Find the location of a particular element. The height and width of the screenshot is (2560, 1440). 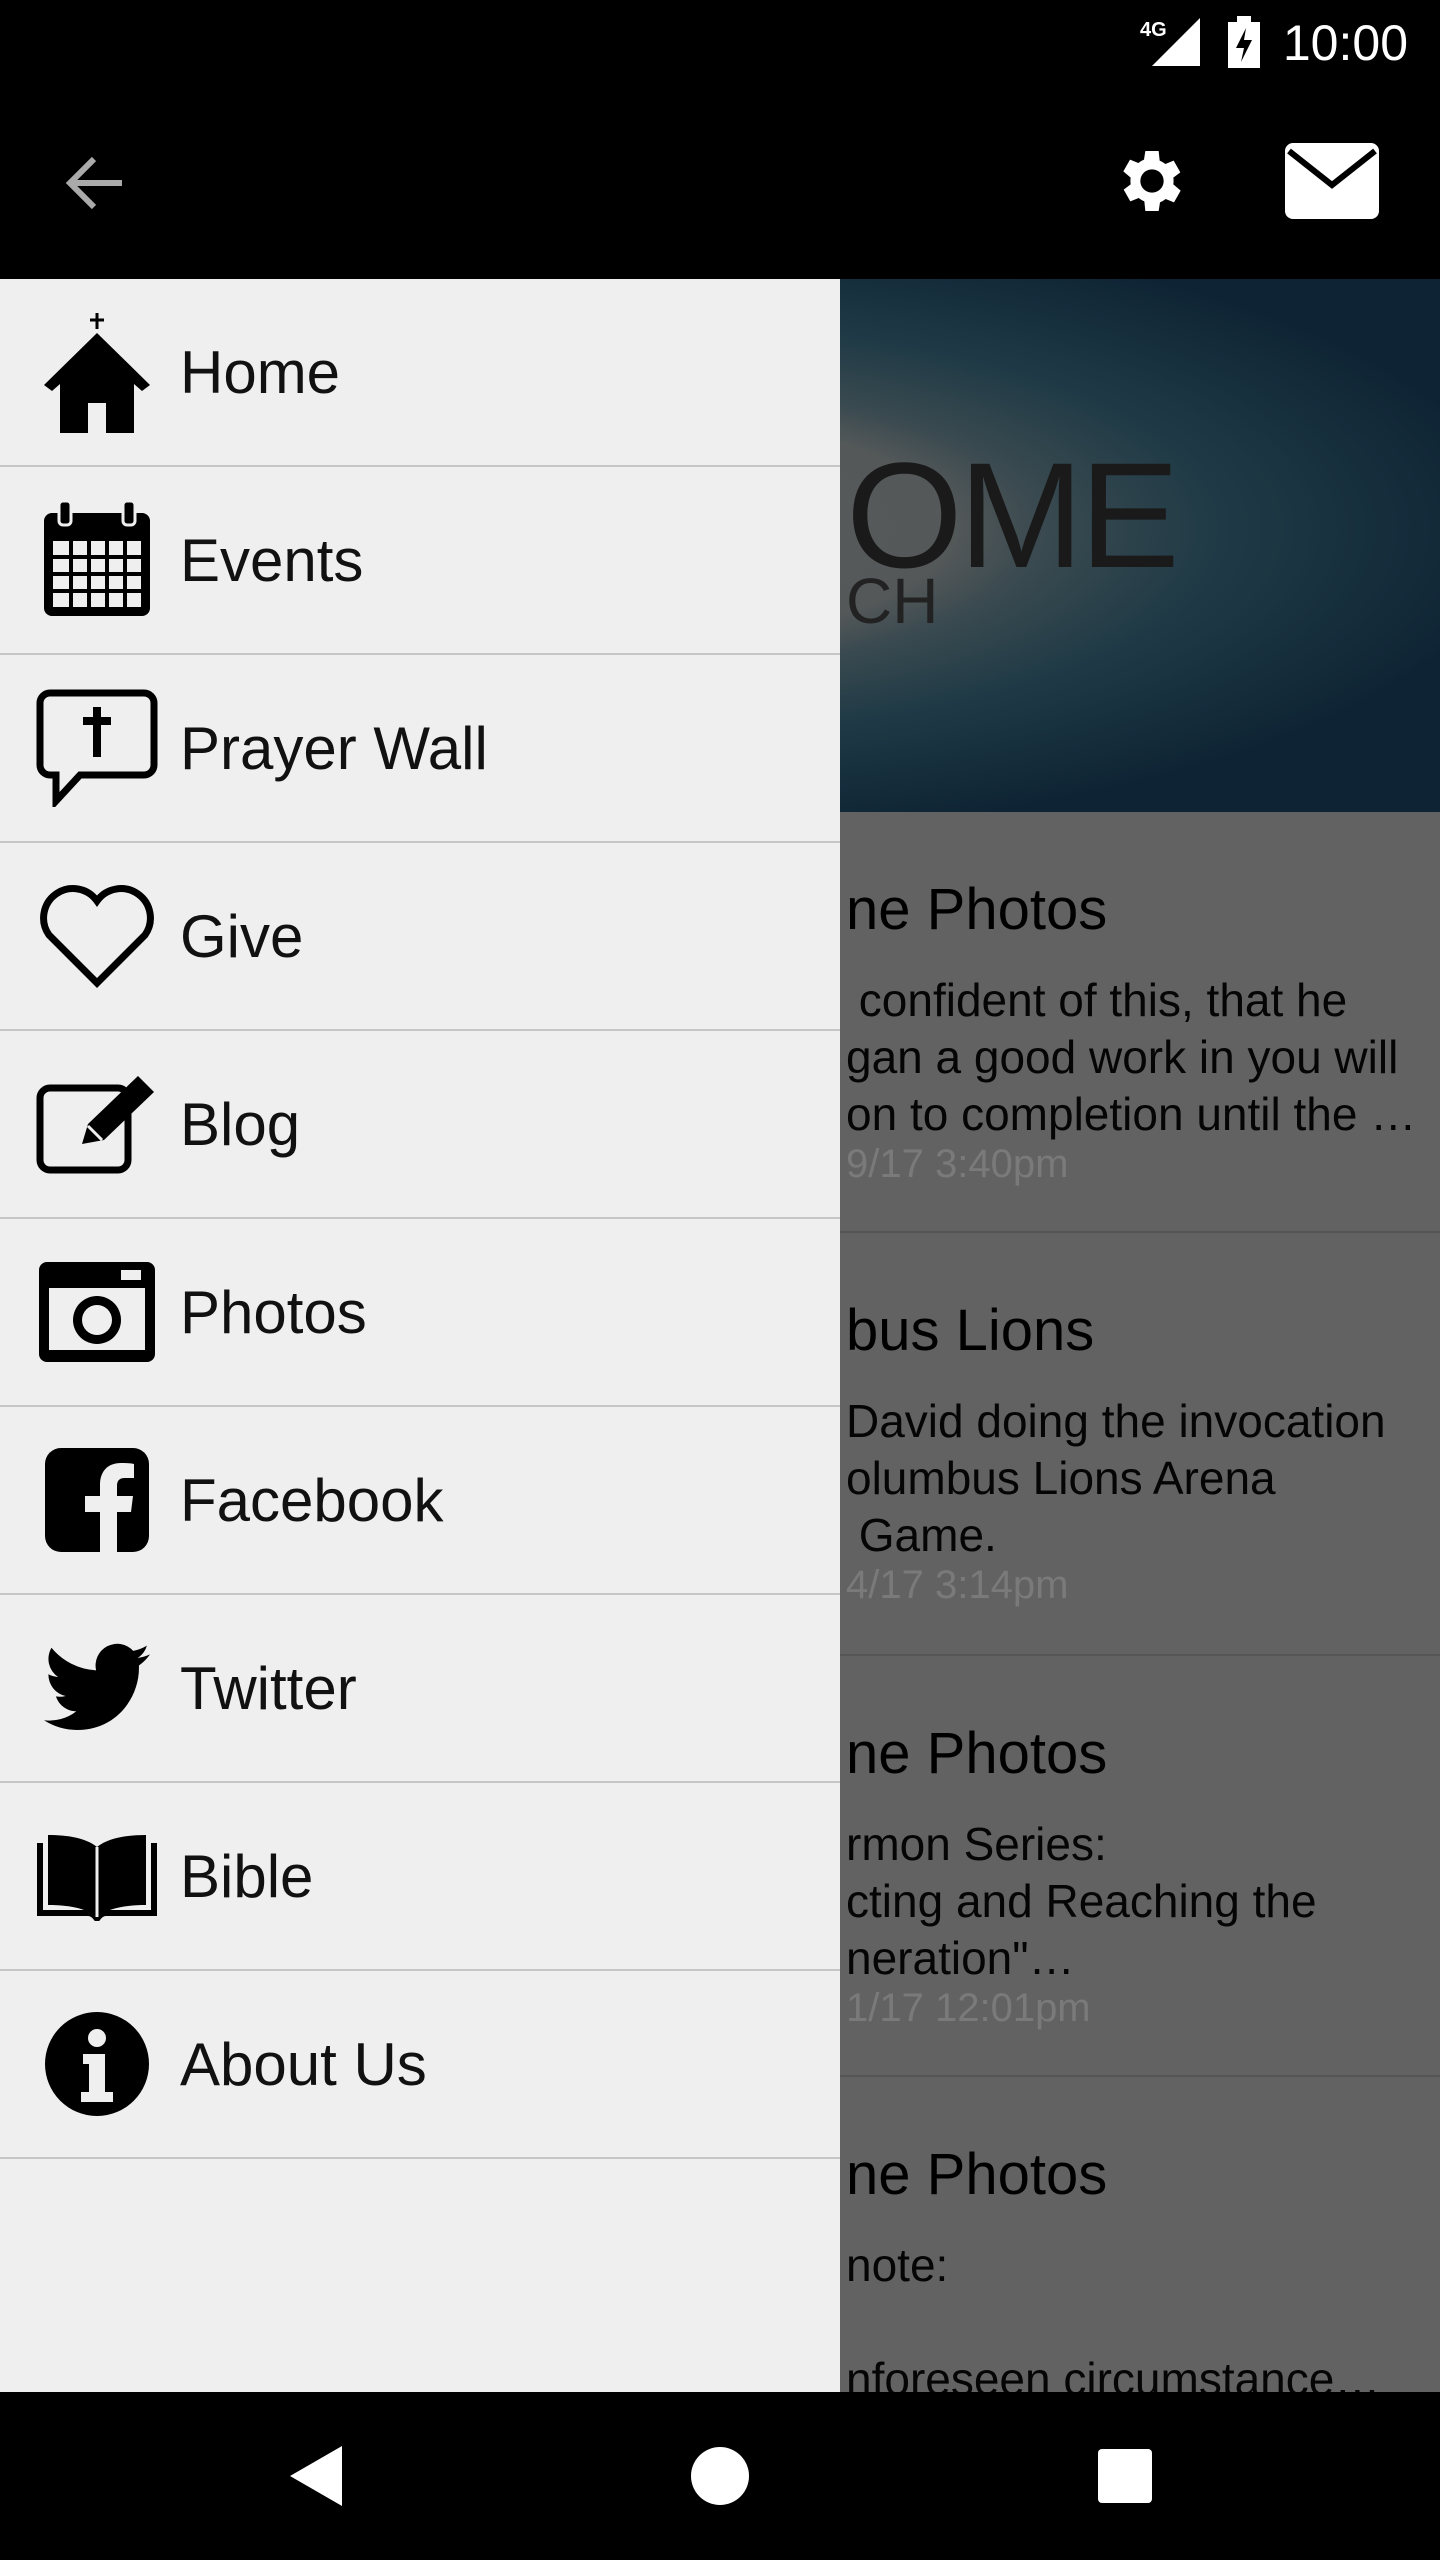

gear-icon is located at coordinates (1152, 181).